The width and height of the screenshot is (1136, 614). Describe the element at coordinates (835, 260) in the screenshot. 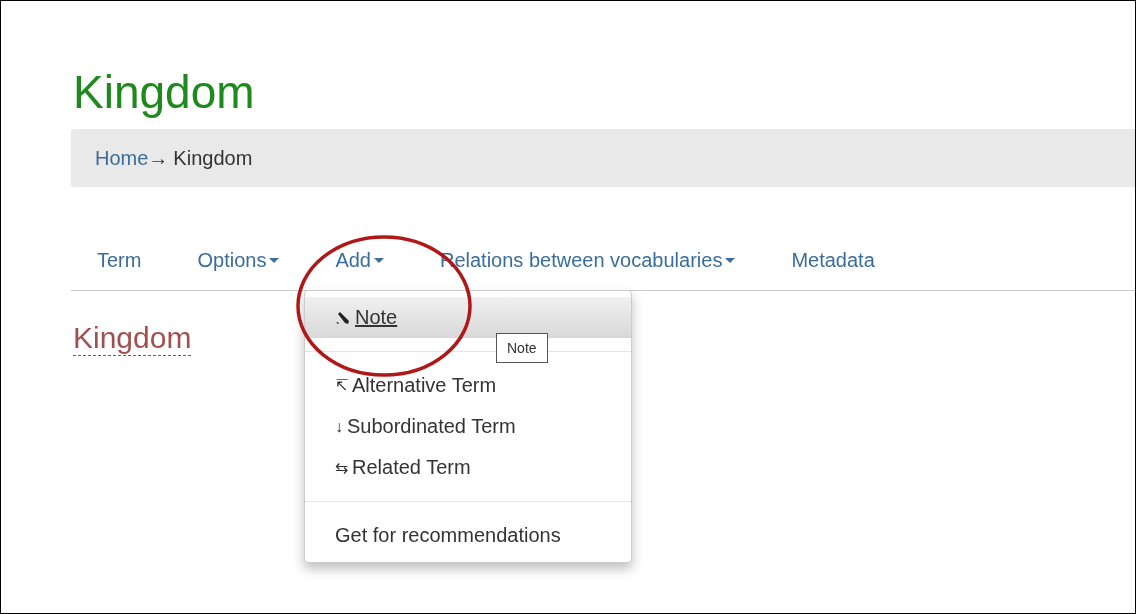

I see `nav-tab: Metadata` at that location.